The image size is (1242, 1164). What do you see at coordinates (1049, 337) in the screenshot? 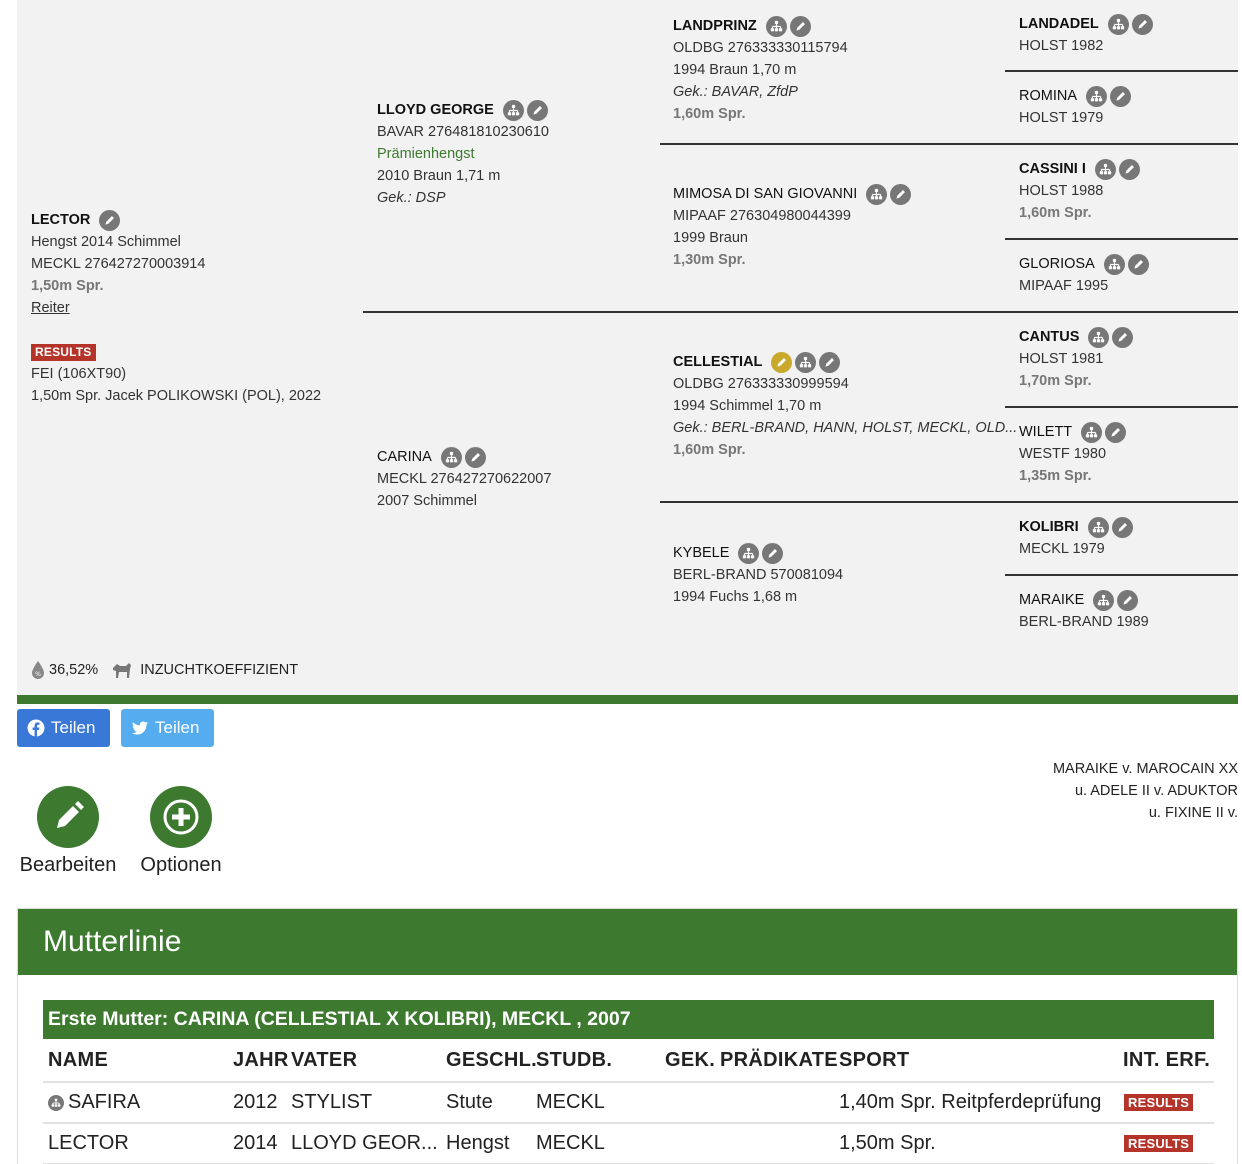
I see `horse-name: CANTUS` at bounding box center [1049, 337].